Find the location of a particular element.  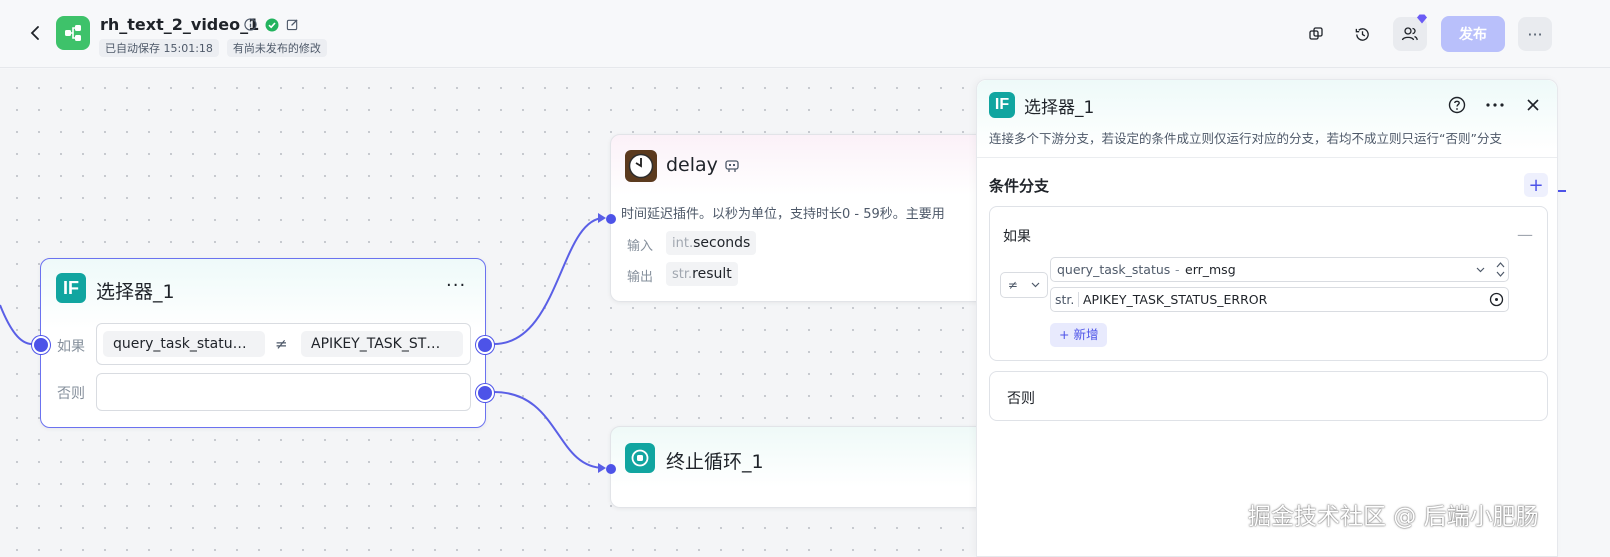

edge-stub is located at coordinates (1562, 191).